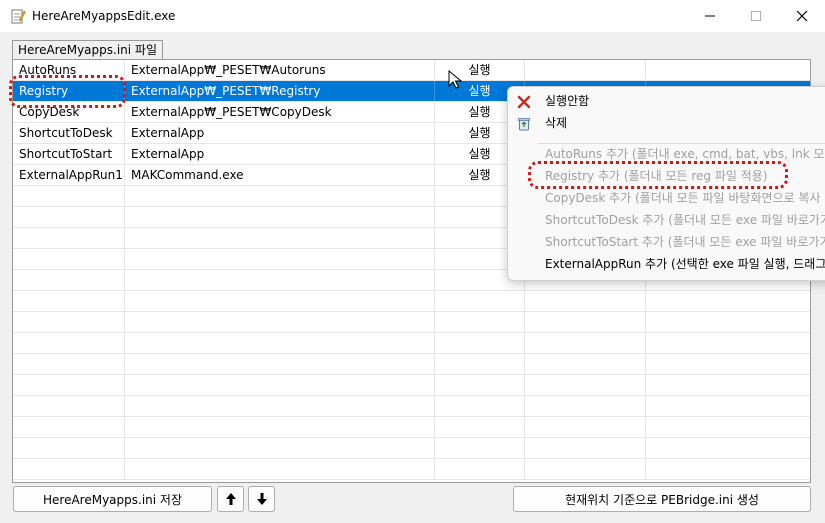 The image size is (825, 523). I want to click on menu-item-add-externalapprun: ExternalAppRun 추가 (선택한 exe 파일 실행, 드래그하, so click(666, 264).